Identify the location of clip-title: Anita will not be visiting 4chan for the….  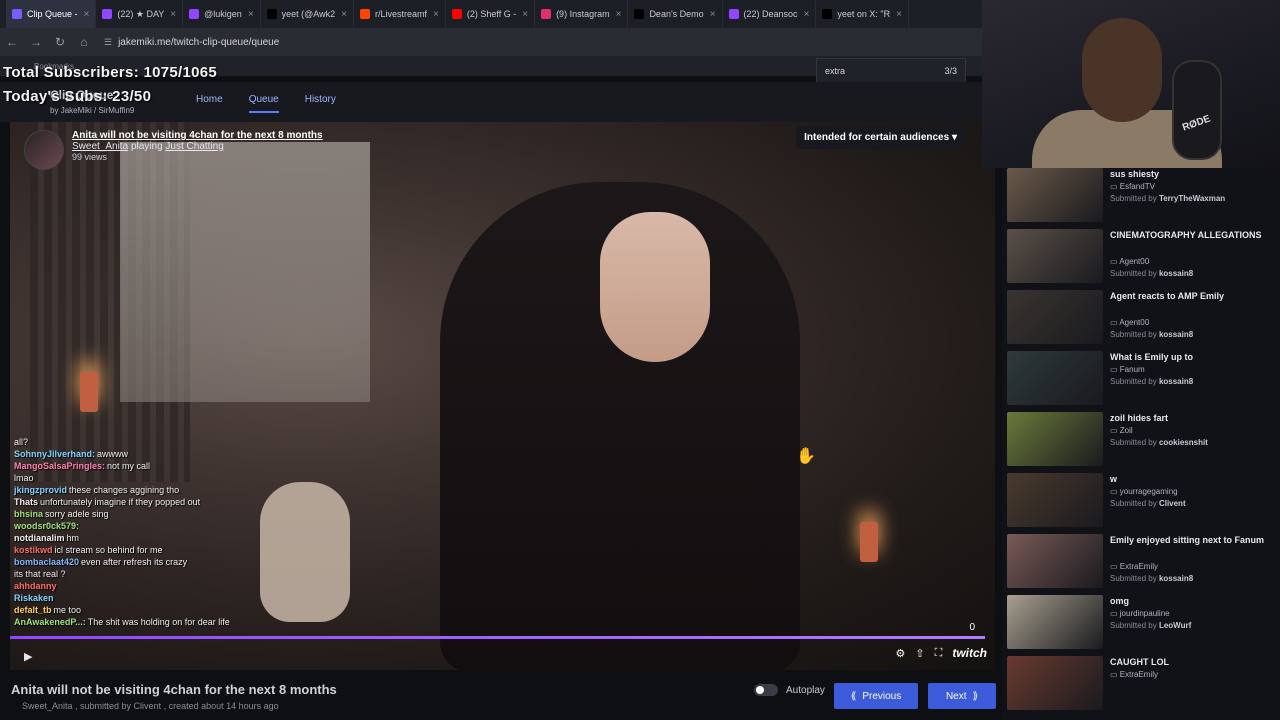
(197, 135).